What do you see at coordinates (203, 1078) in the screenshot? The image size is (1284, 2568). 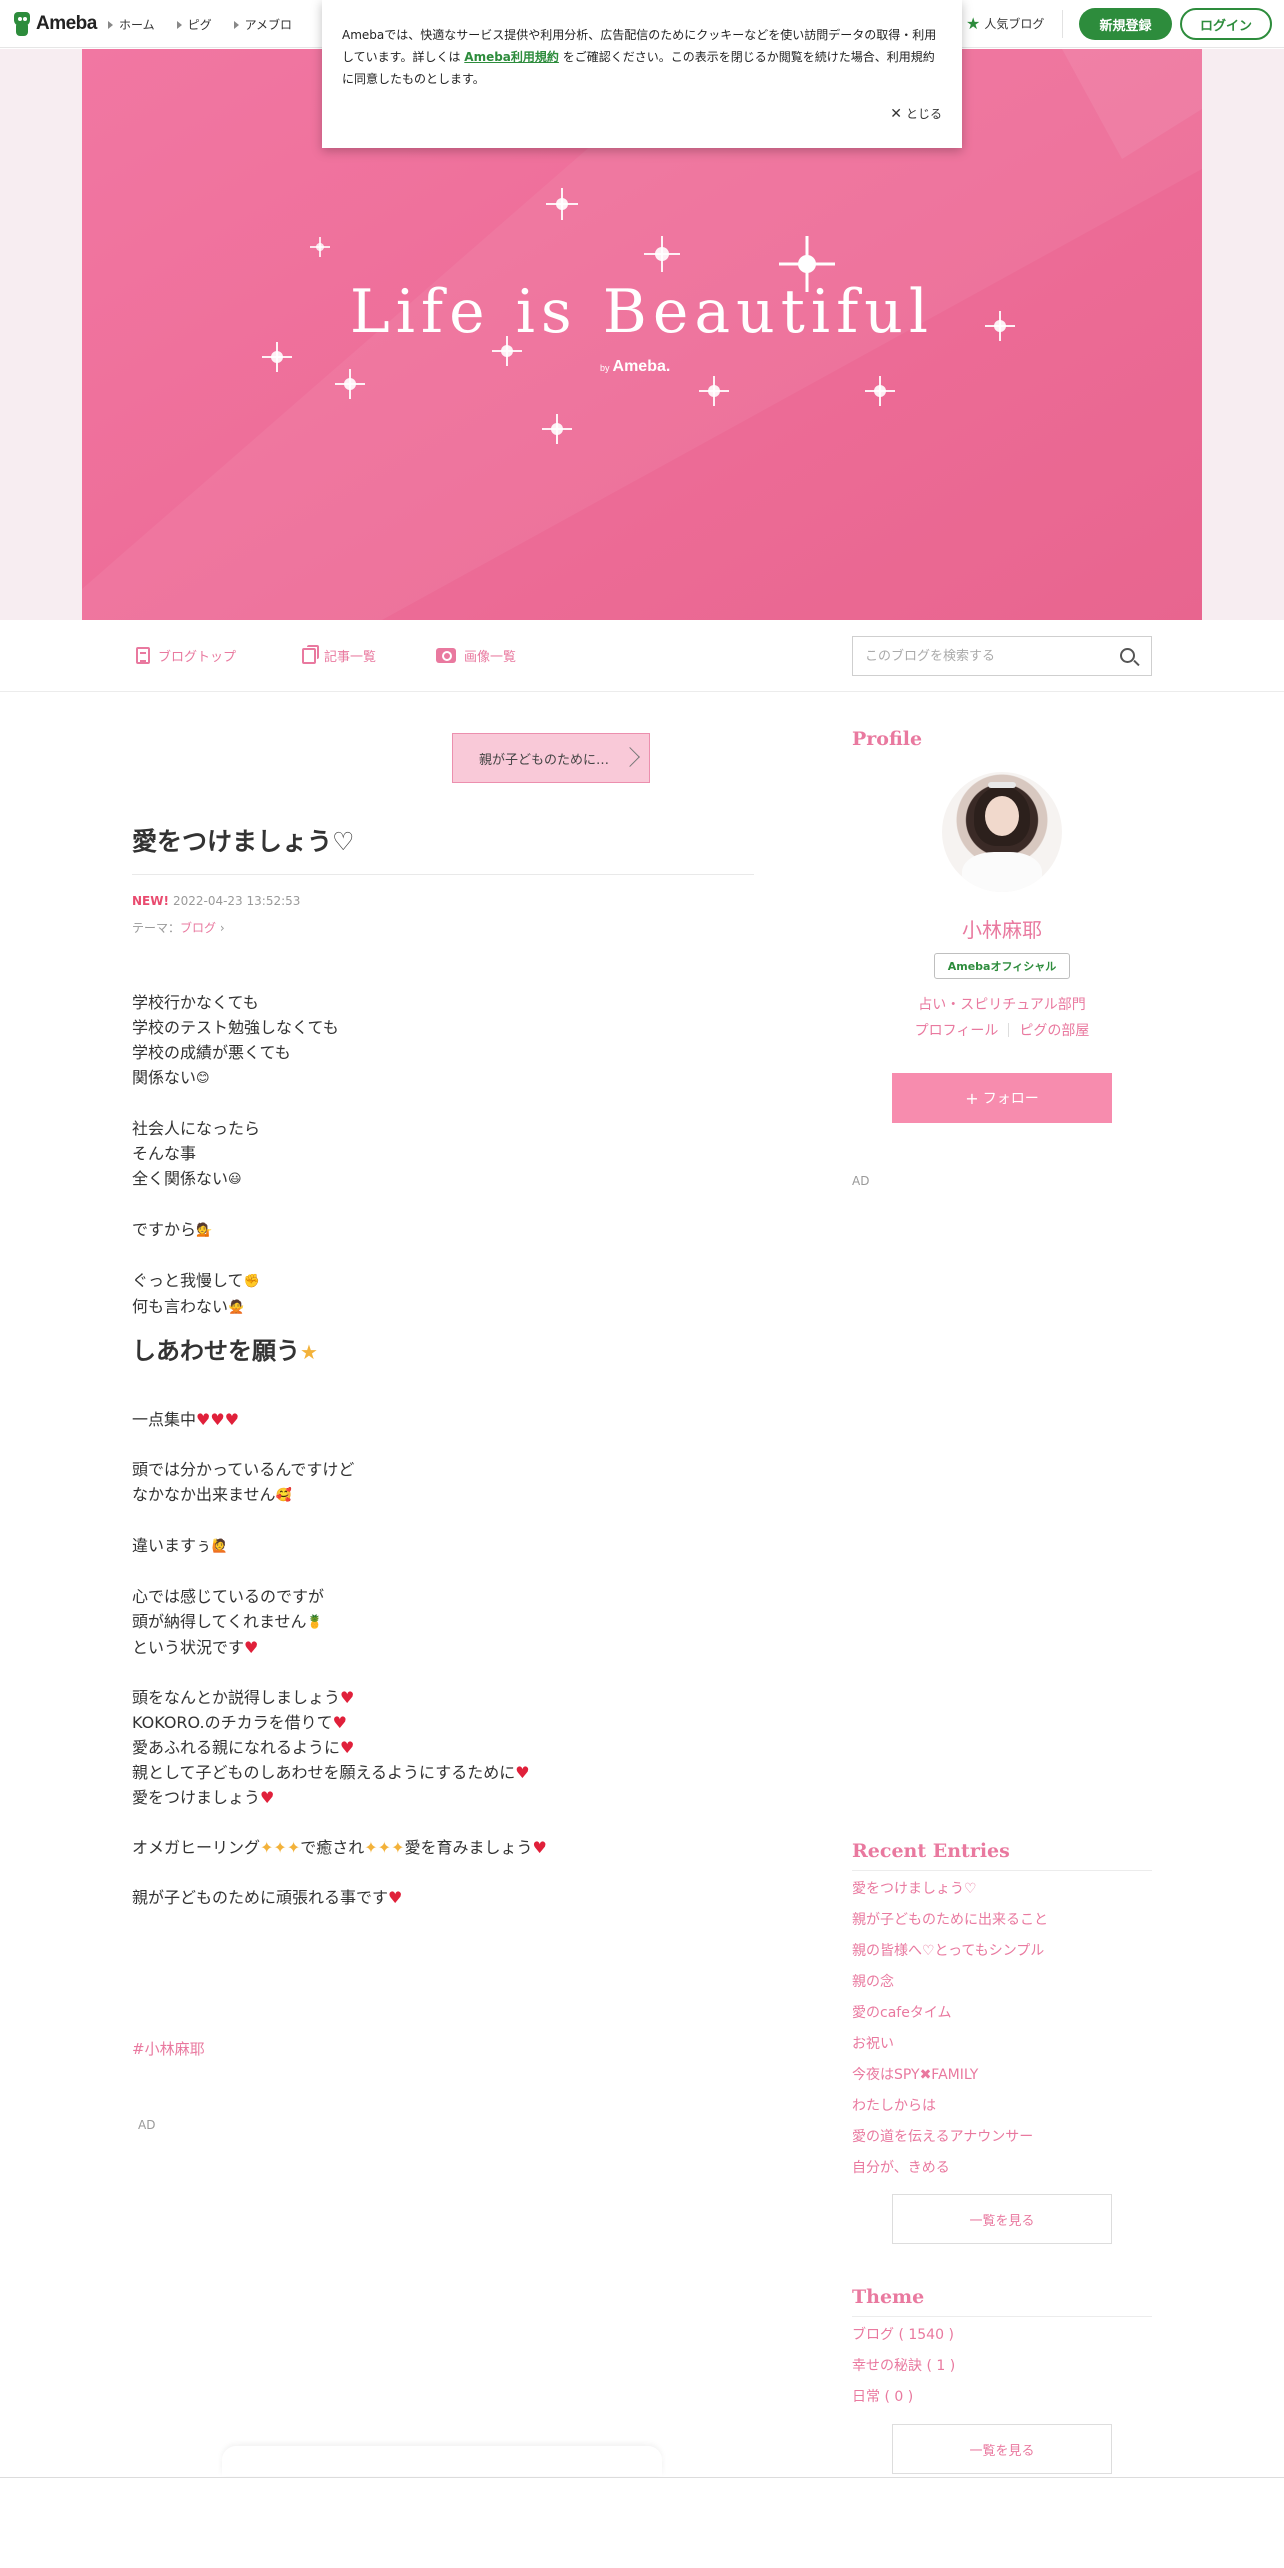 I see `smile-emoji-icon: 😊` at bounding box center [203, 1078].